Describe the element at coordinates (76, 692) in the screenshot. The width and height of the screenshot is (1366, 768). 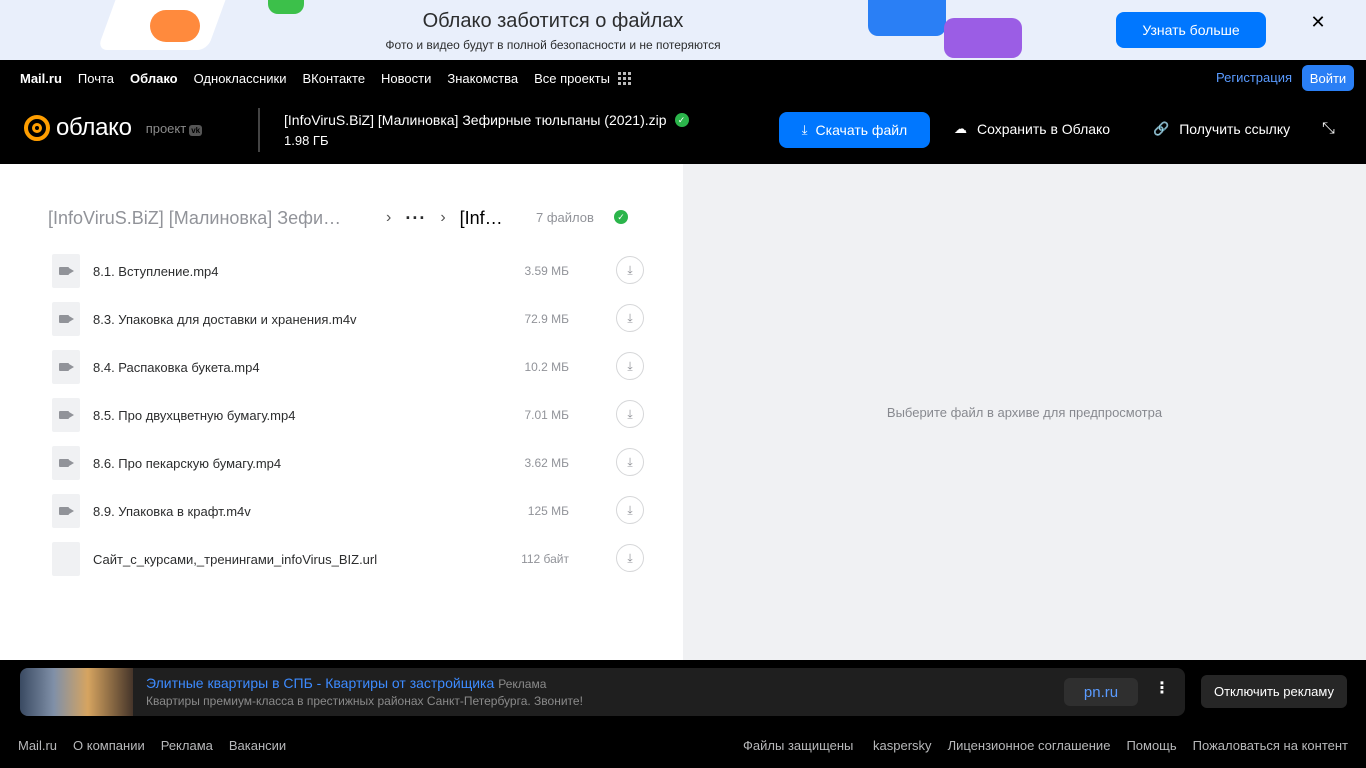
I see `ad-image` at that location.